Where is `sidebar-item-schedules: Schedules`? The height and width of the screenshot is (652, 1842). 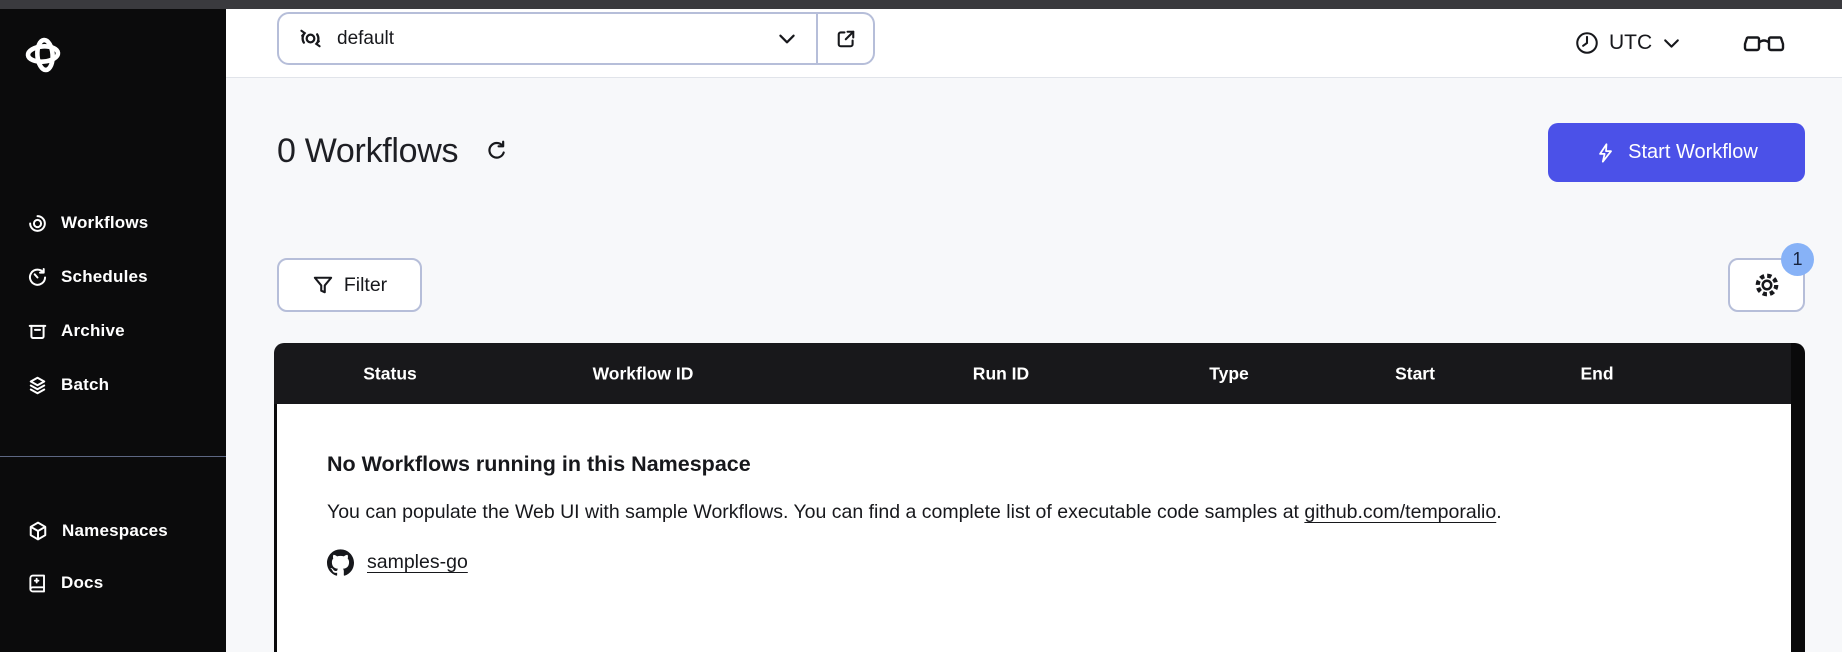 sidebar-item-schedules: Schedules is located at coordinates (113, 277).